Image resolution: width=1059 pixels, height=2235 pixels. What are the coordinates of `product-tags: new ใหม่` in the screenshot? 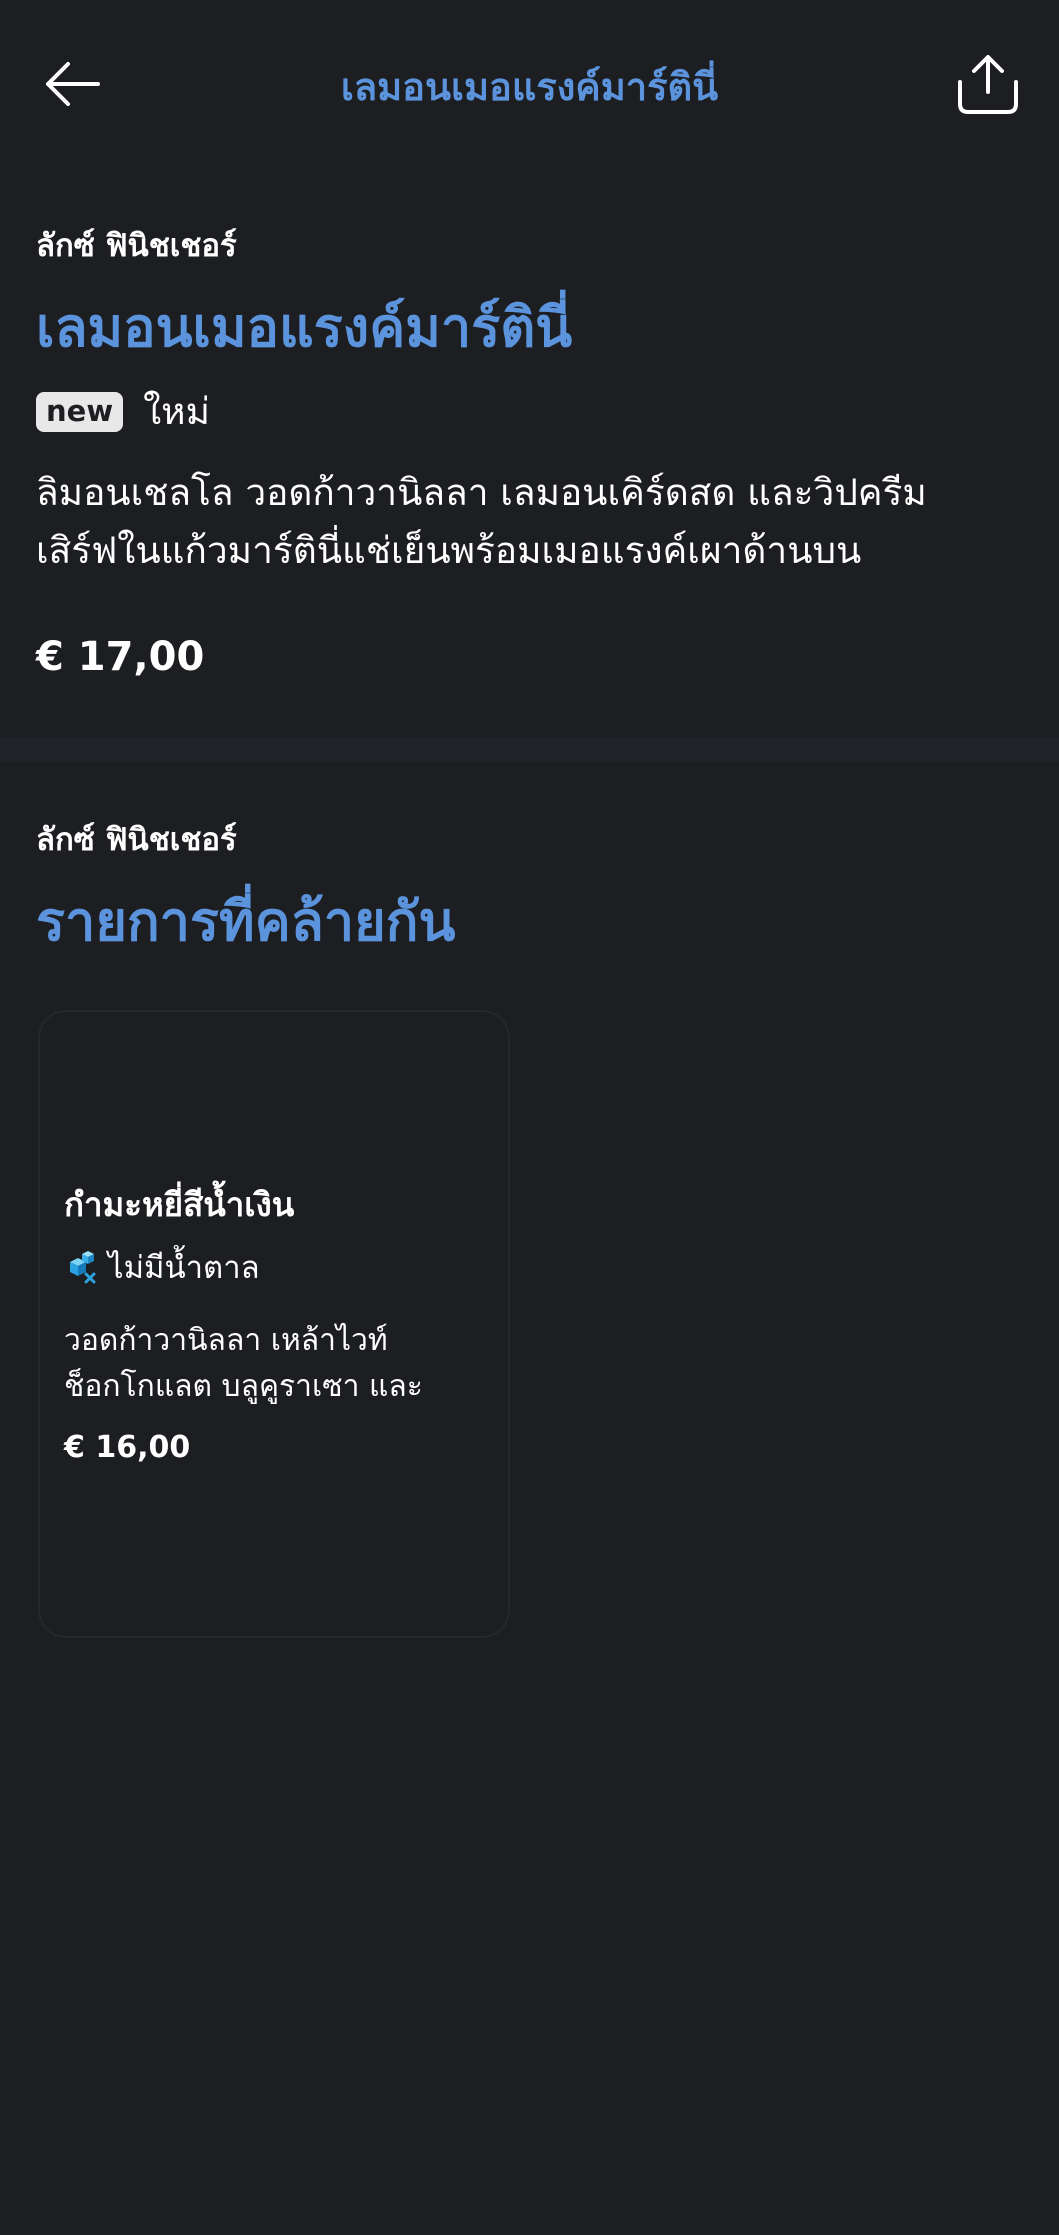 It's located at (529, 411).